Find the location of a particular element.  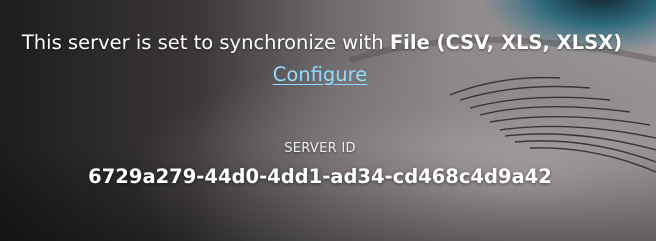

server-id-label: SERVER ID is located at coordinates (320, 148).